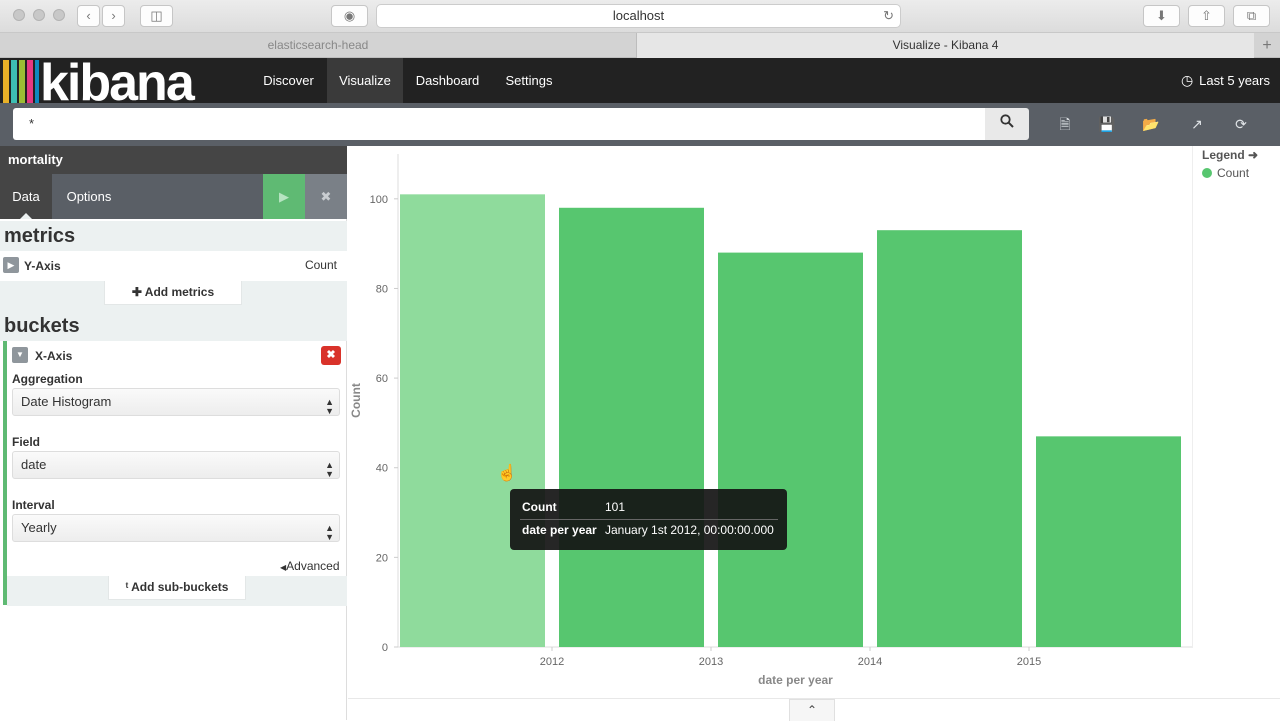 The image size is (1280, 721). What do you see at coordinates (349, 16) in the screenshot?
I see `privacy-shield-icon: ◉` at bounding box center [349, 16].